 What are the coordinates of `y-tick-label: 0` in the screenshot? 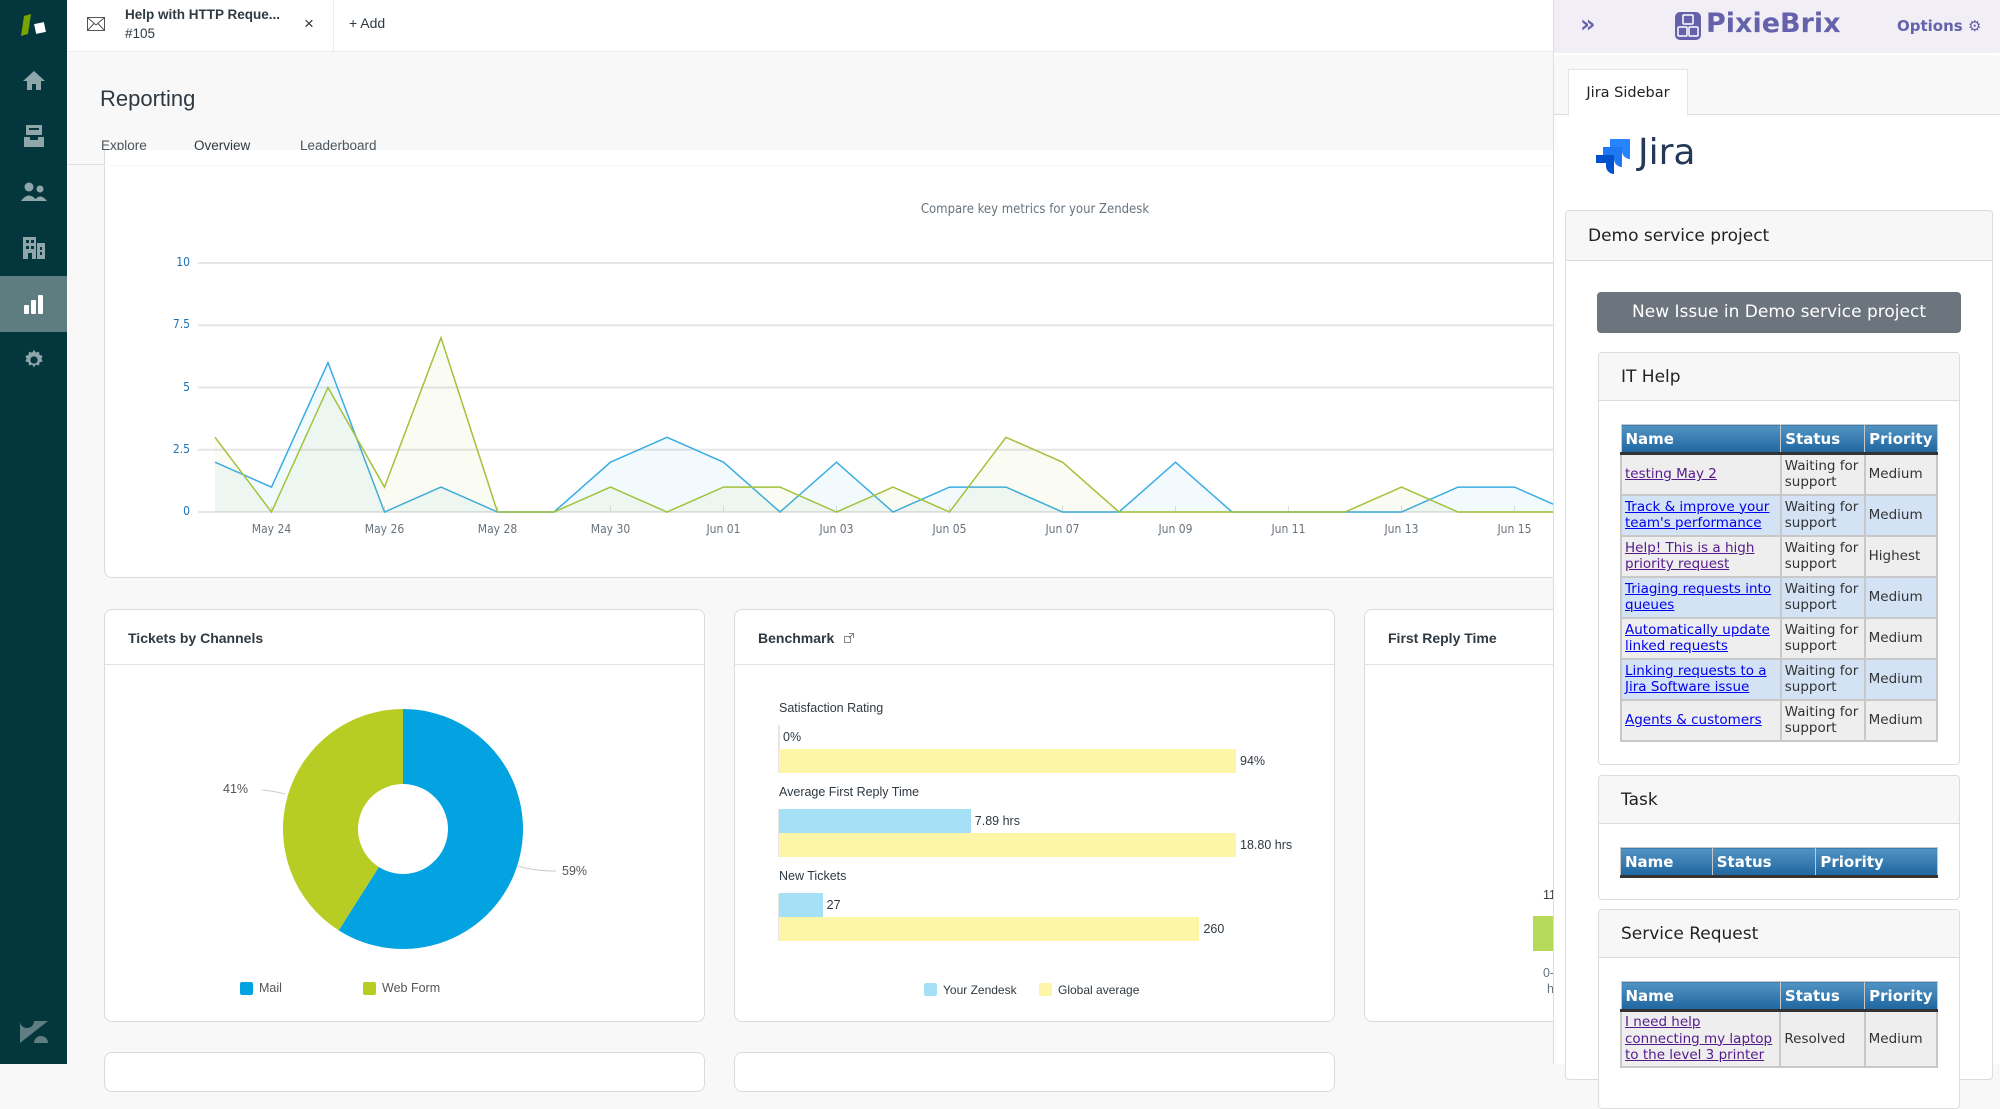 It's located at (175, 511).